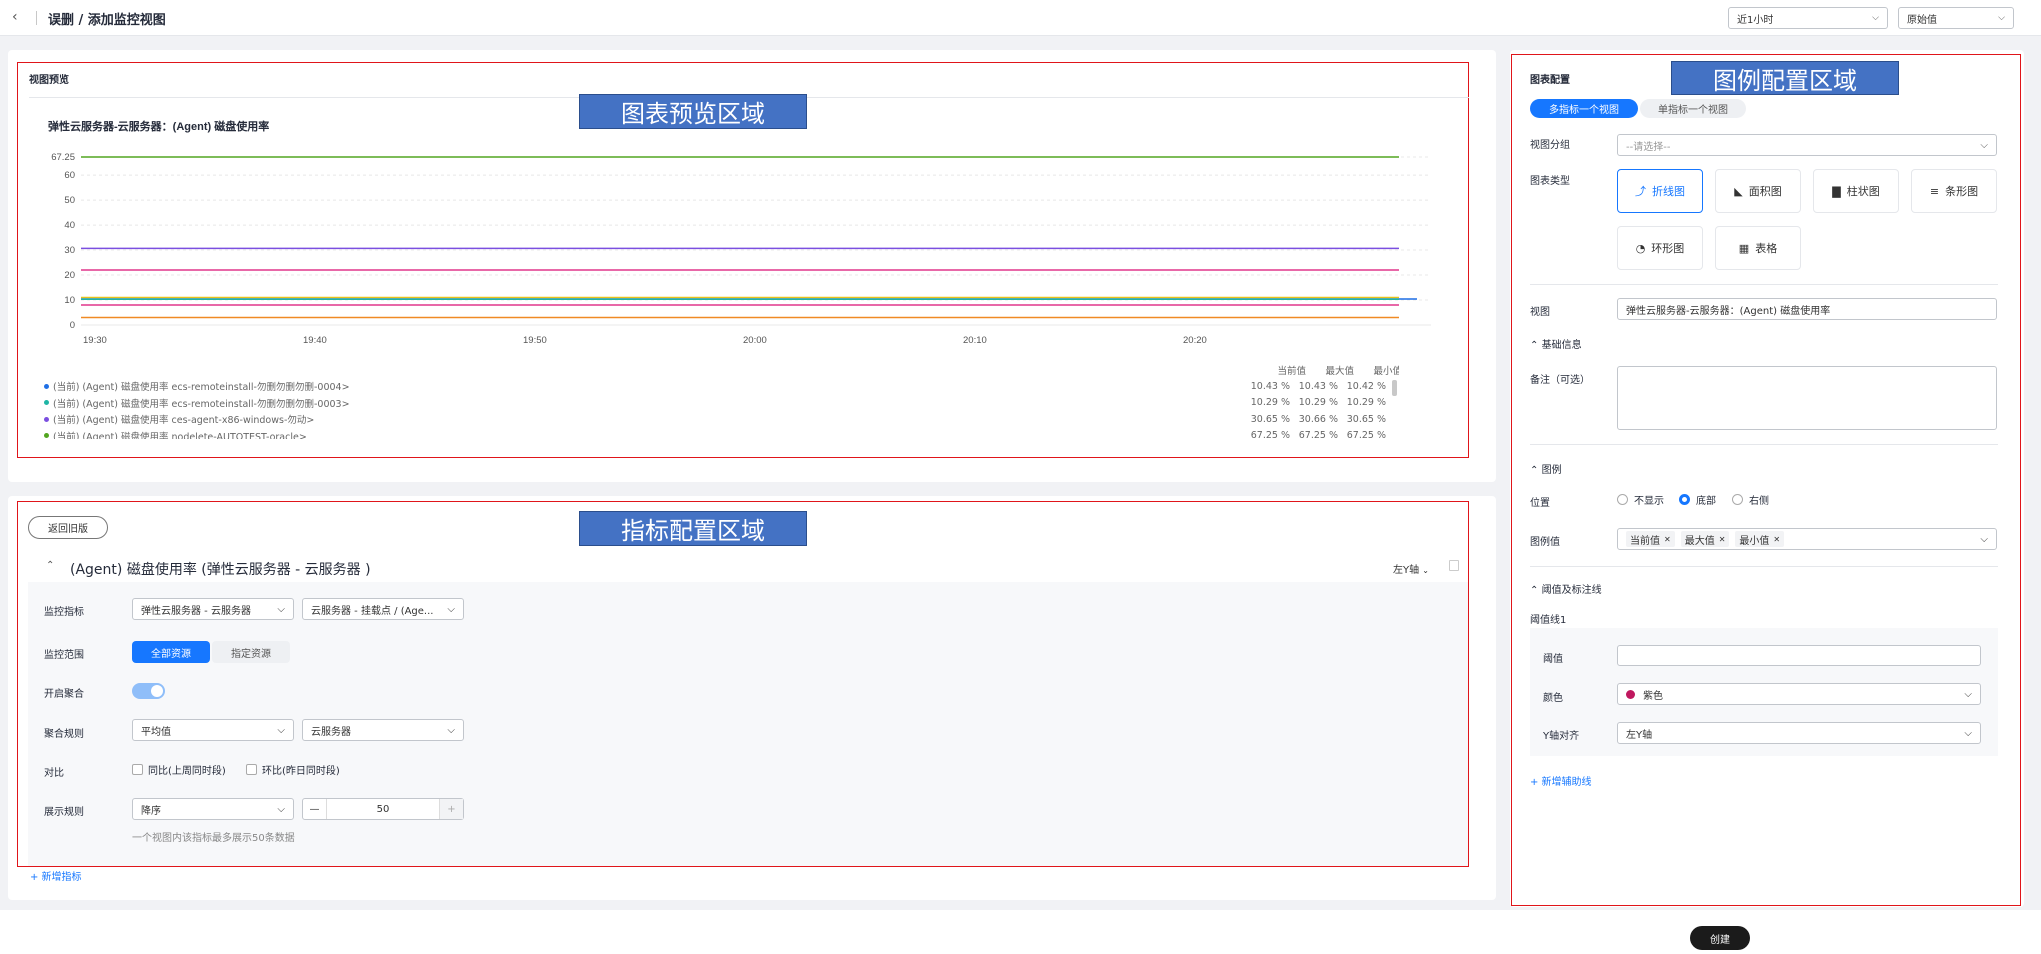 The image size is (2041, 954). I want to click on back-old-version-button: 返回旧版, so click(68, 527).